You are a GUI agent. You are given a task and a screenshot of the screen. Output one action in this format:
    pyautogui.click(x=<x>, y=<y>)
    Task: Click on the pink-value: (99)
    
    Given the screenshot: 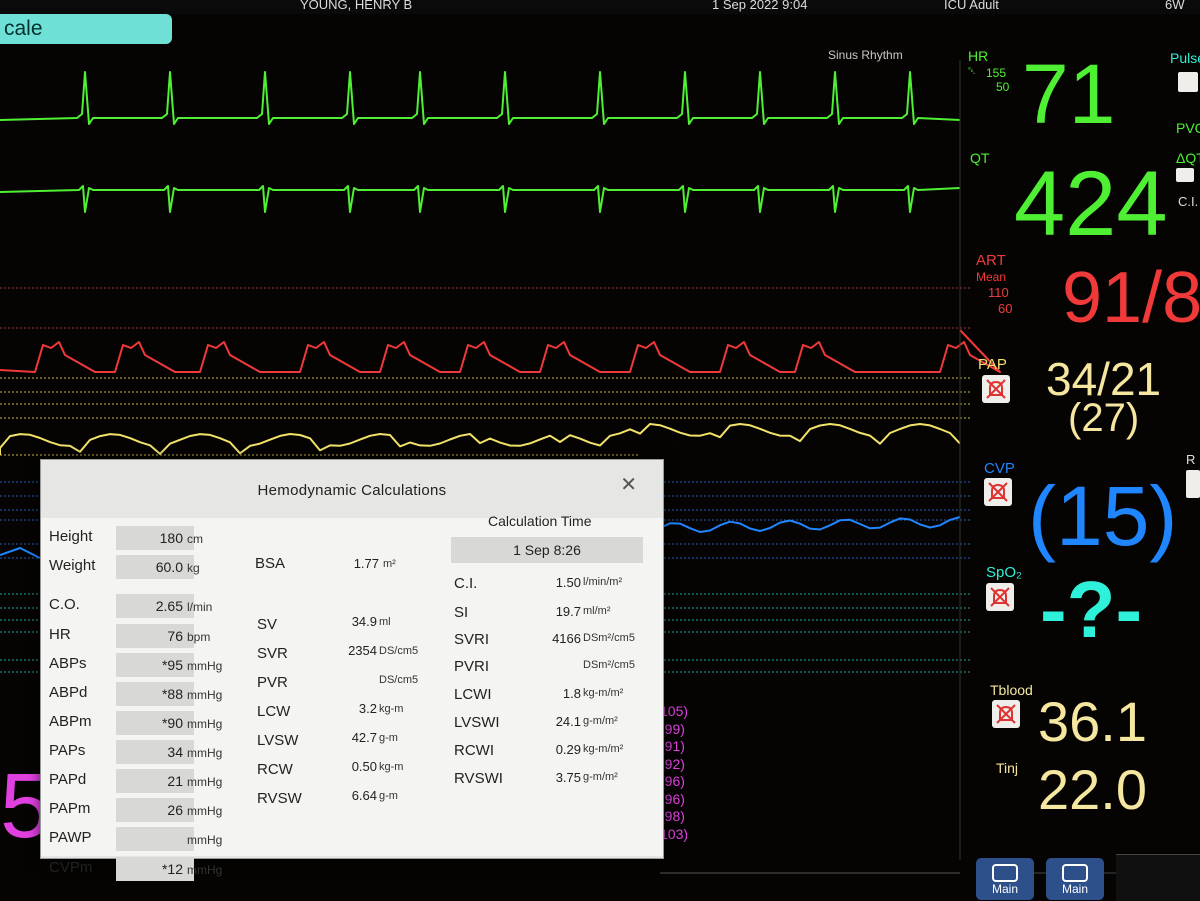 What is the action you would take?
    pyautogui.click(x=672, y=728)
    